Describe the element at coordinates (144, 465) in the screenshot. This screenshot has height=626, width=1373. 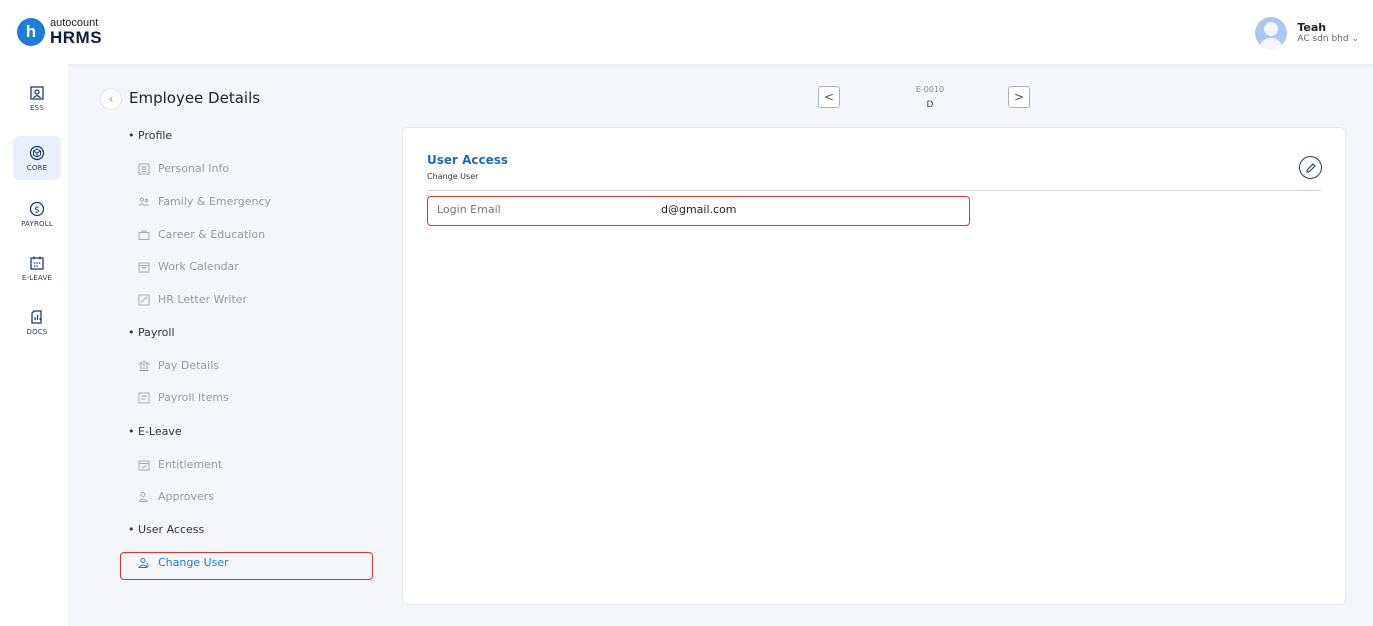
I see `calendar-check-icon` at that location.